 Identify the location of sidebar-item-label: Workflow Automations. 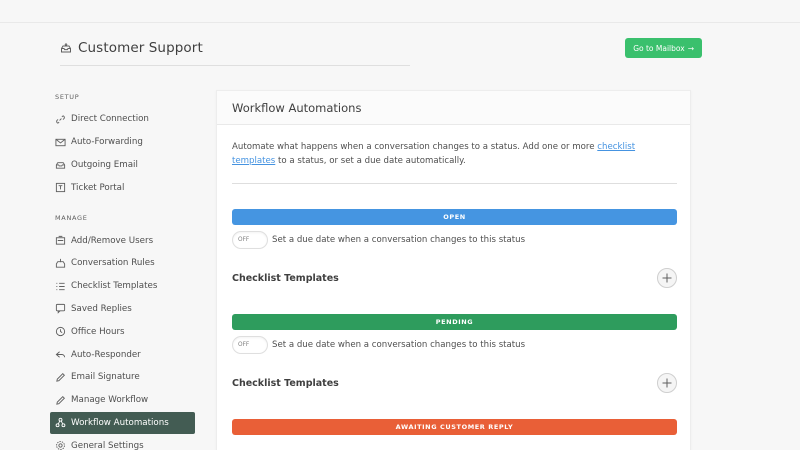
(120, 422).